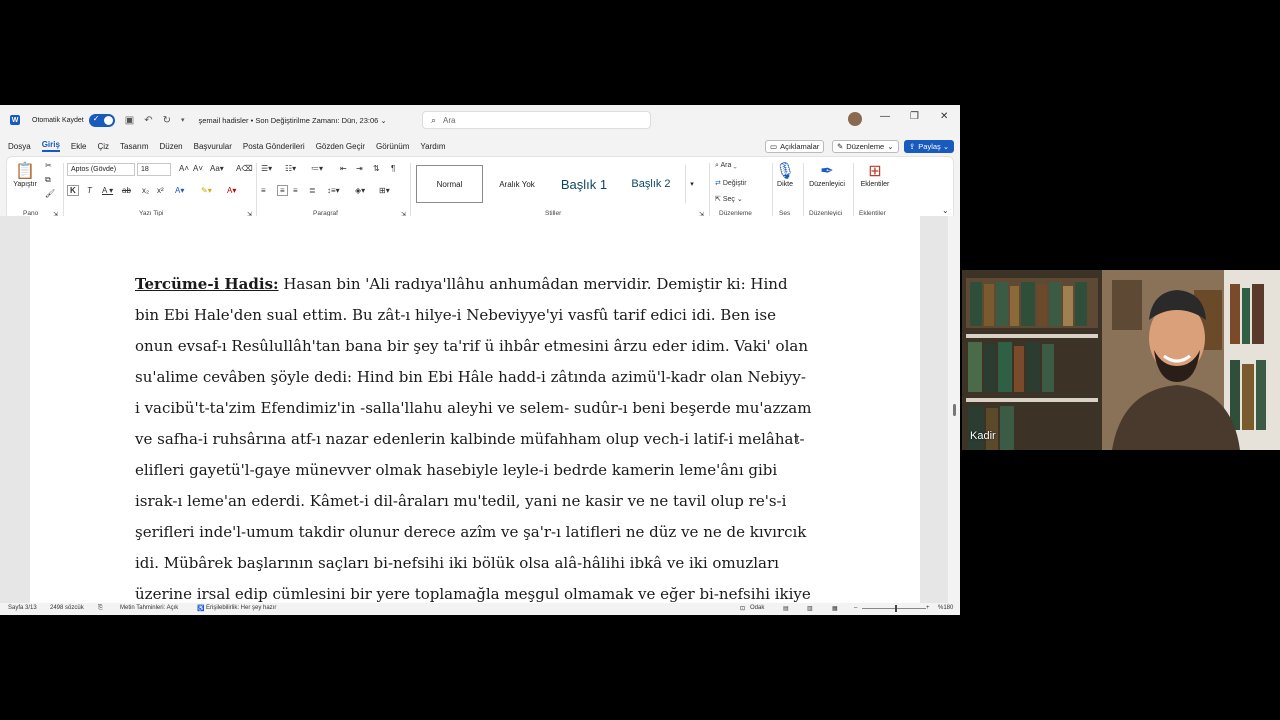 The width and height of the screenshot is (1280, 720). Describe the element at coordinates (48, 180) in the screenshot. I see `copy-icon: ⧉` at that location.